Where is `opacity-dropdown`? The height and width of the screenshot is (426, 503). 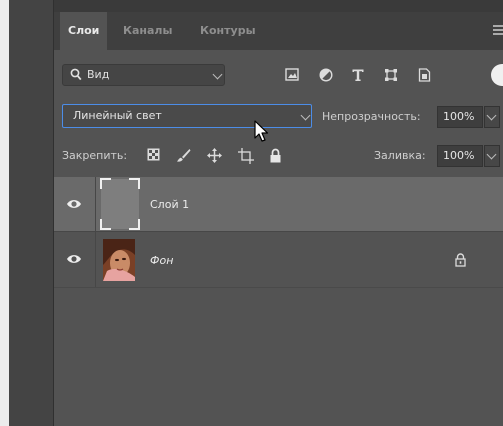
opacity-dropdown is located at coordinates (492, 117).